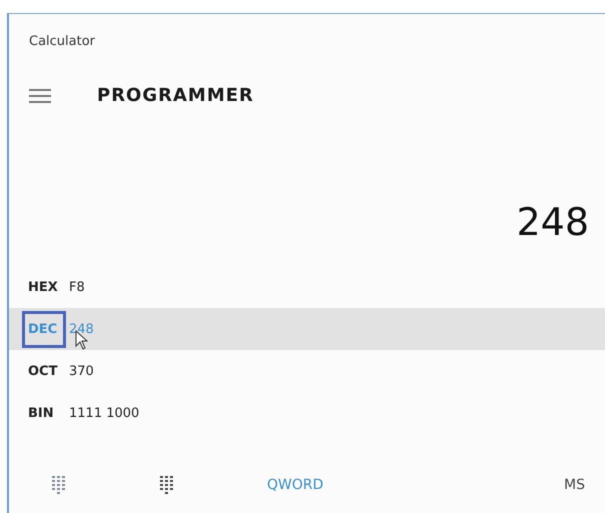 The width and height of the screenshot is (605, 513). I want to click on radix-value: 1111 1000, so click(104, 413).